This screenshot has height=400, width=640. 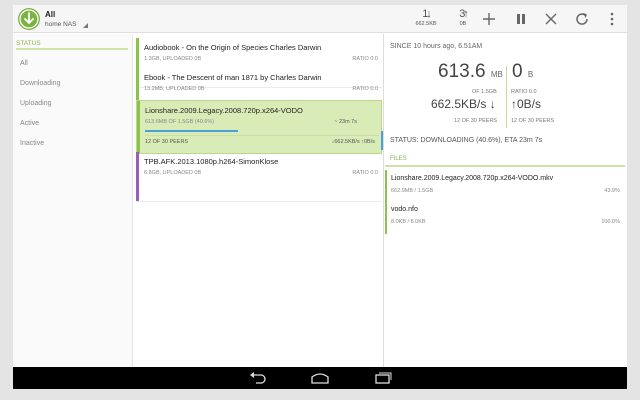 I want to click on sidebar-item-inactive: Inactive, so click(x=32, y=143).